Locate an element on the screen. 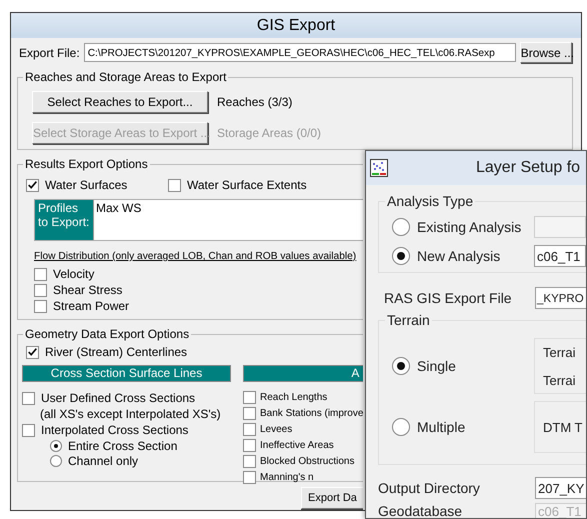  checkbox-label: Water Surface Extents is located at coordinates (247, 185).